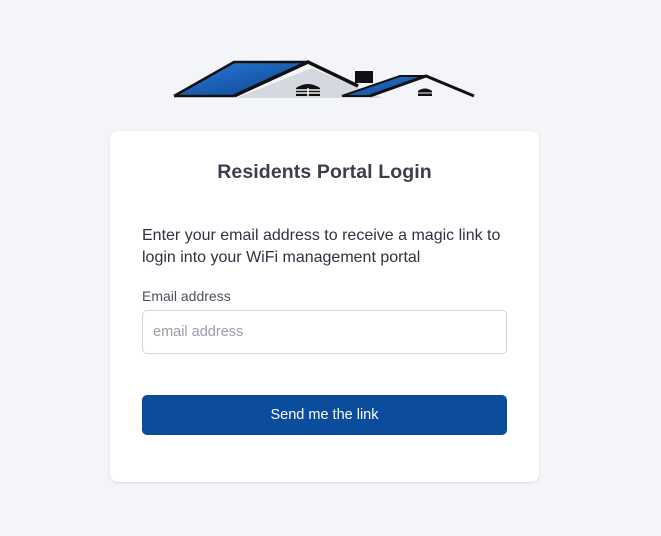 This screenshot has height=536, width=661. What do you see at coordinates (324, 415) in the screenshot?
I see `send-link-button: Send me the link` at bounding box center [324, 415].